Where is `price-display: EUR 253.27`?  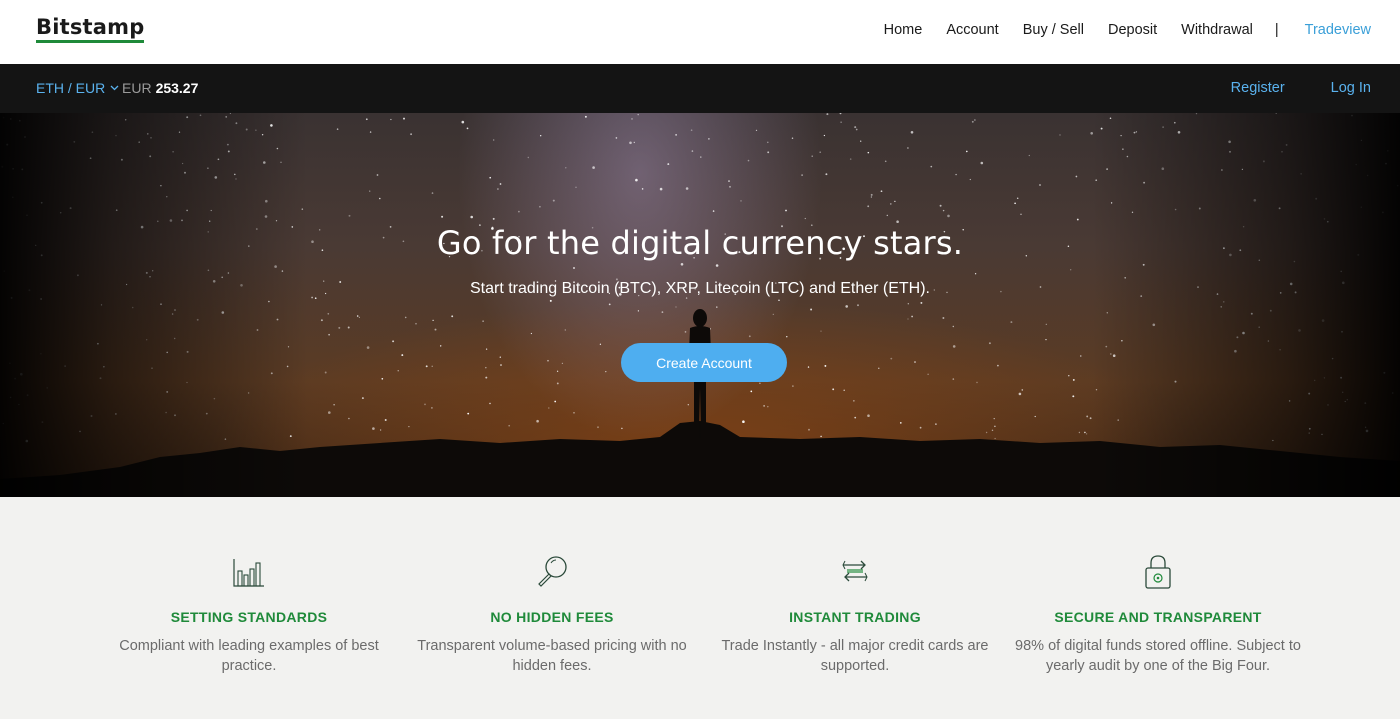
price-display: EUR 253.27 is located at coordinates (160, 88).